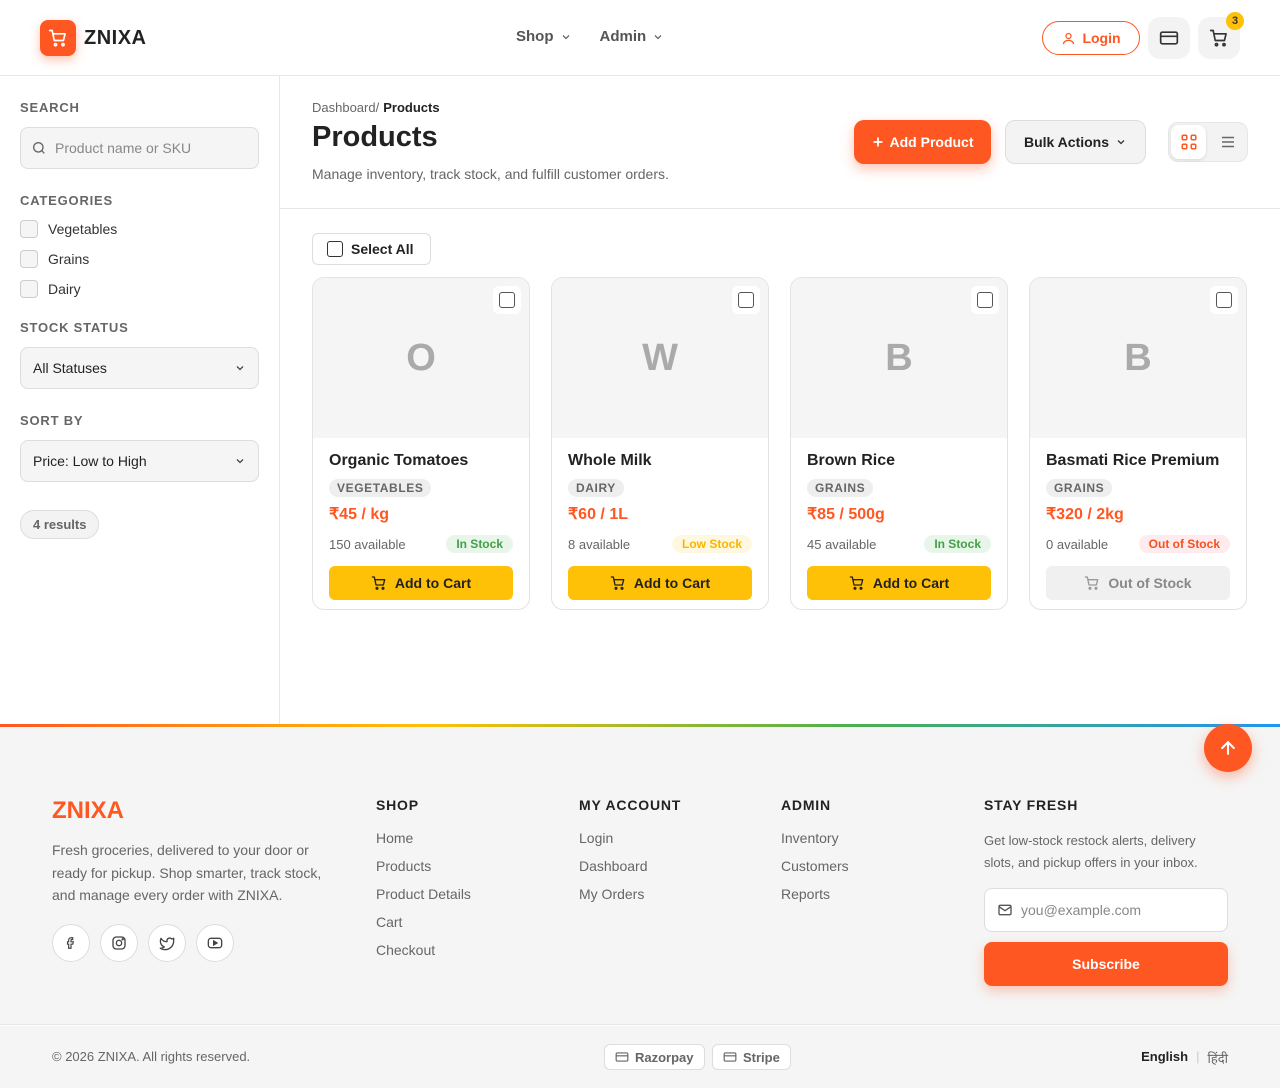 The height and width of the screenshot is (1088, 1280). I want to click on search-input, so click(150, 148).